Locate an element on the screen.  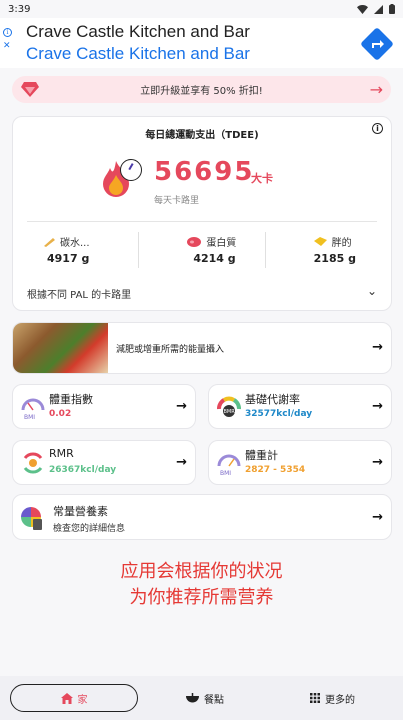
bmr-gauge-icon: BMR is located at coordinates (229, 406).